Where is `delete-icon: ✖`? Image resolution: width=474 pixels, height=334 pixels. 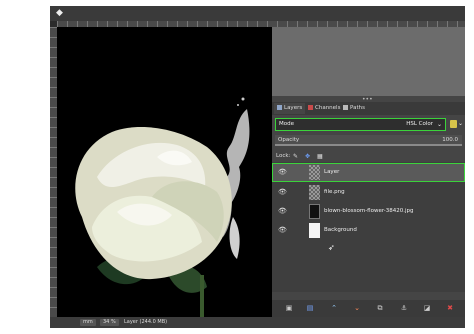 delete-icon: ✖ is located at coordinates (450, 308).